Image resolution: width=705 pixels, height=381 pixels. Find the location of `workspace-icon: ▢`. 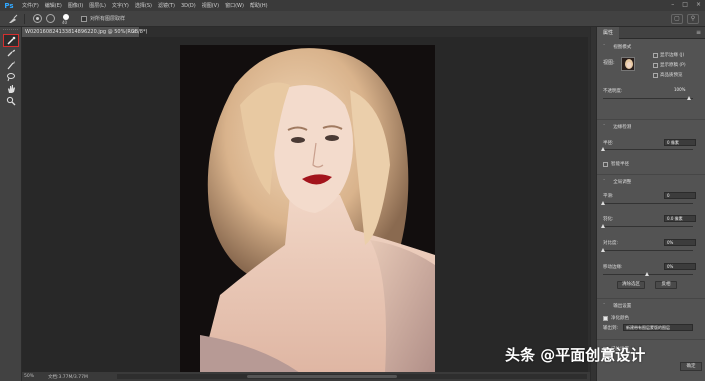

workspace-icon: ▢ is located at coordinates (677, 19).